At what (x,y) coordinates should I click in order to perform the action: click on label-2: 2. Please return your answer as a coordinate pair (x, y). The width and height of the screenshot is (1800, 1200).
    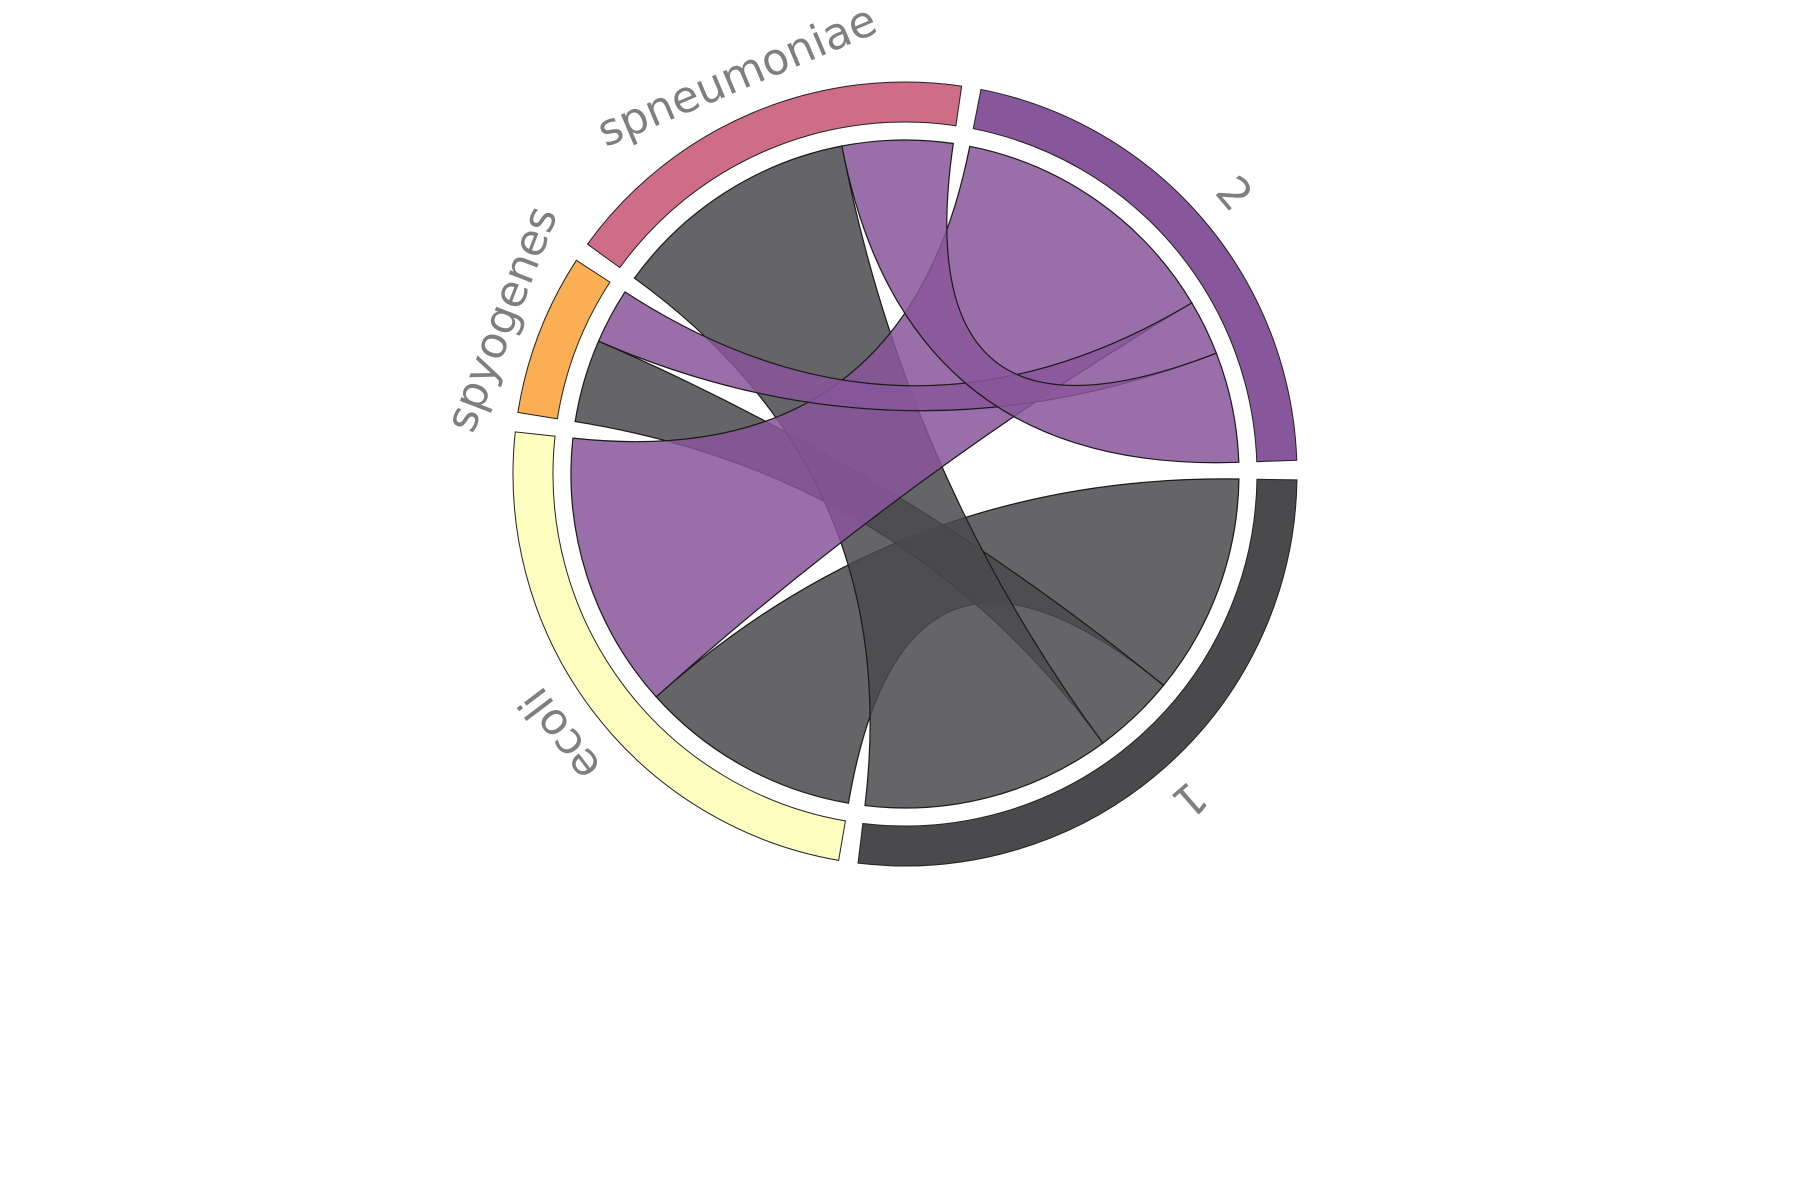
    Looking at the image, I should click on (1233, 194).